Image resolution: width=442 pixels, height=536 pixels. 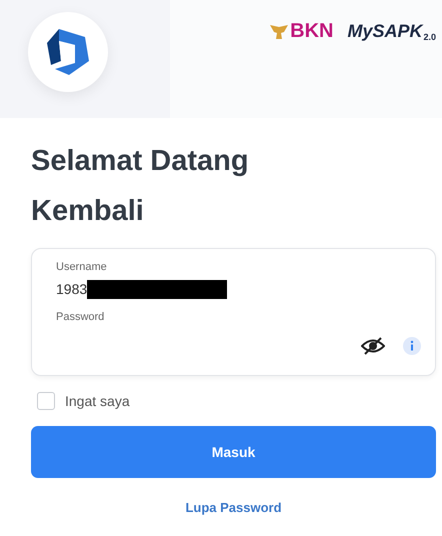 I want to click on mysapk-logo-text: MySAPK, so click(x=384, y=31).